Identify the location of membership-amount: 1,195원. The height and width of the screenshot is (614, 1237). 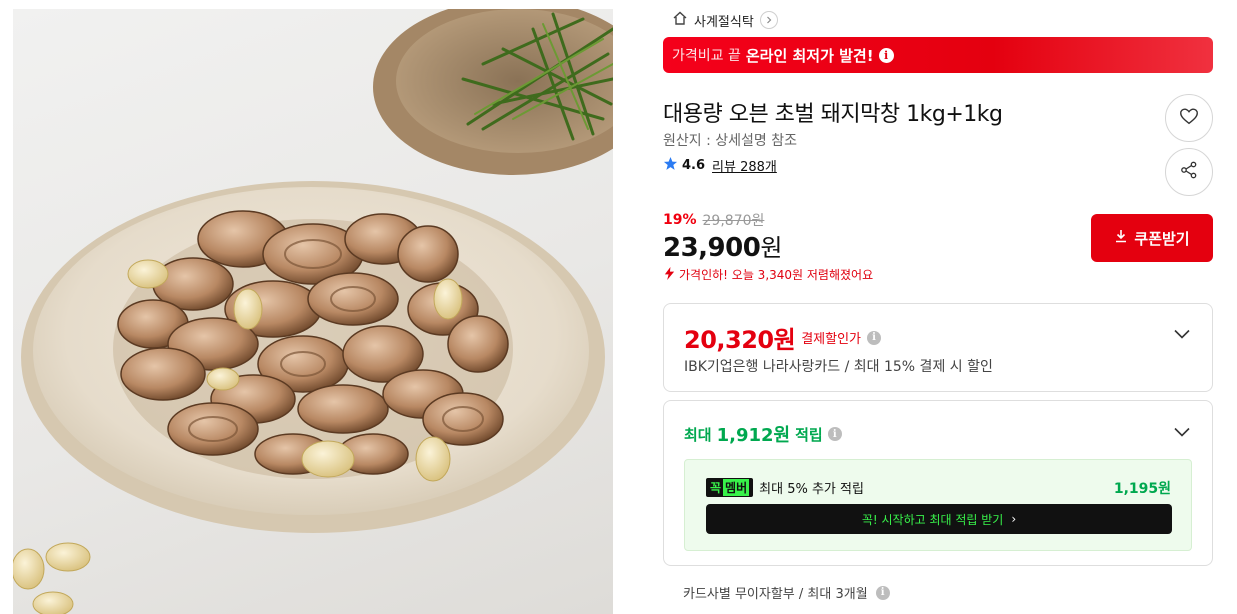
(1142, 489).